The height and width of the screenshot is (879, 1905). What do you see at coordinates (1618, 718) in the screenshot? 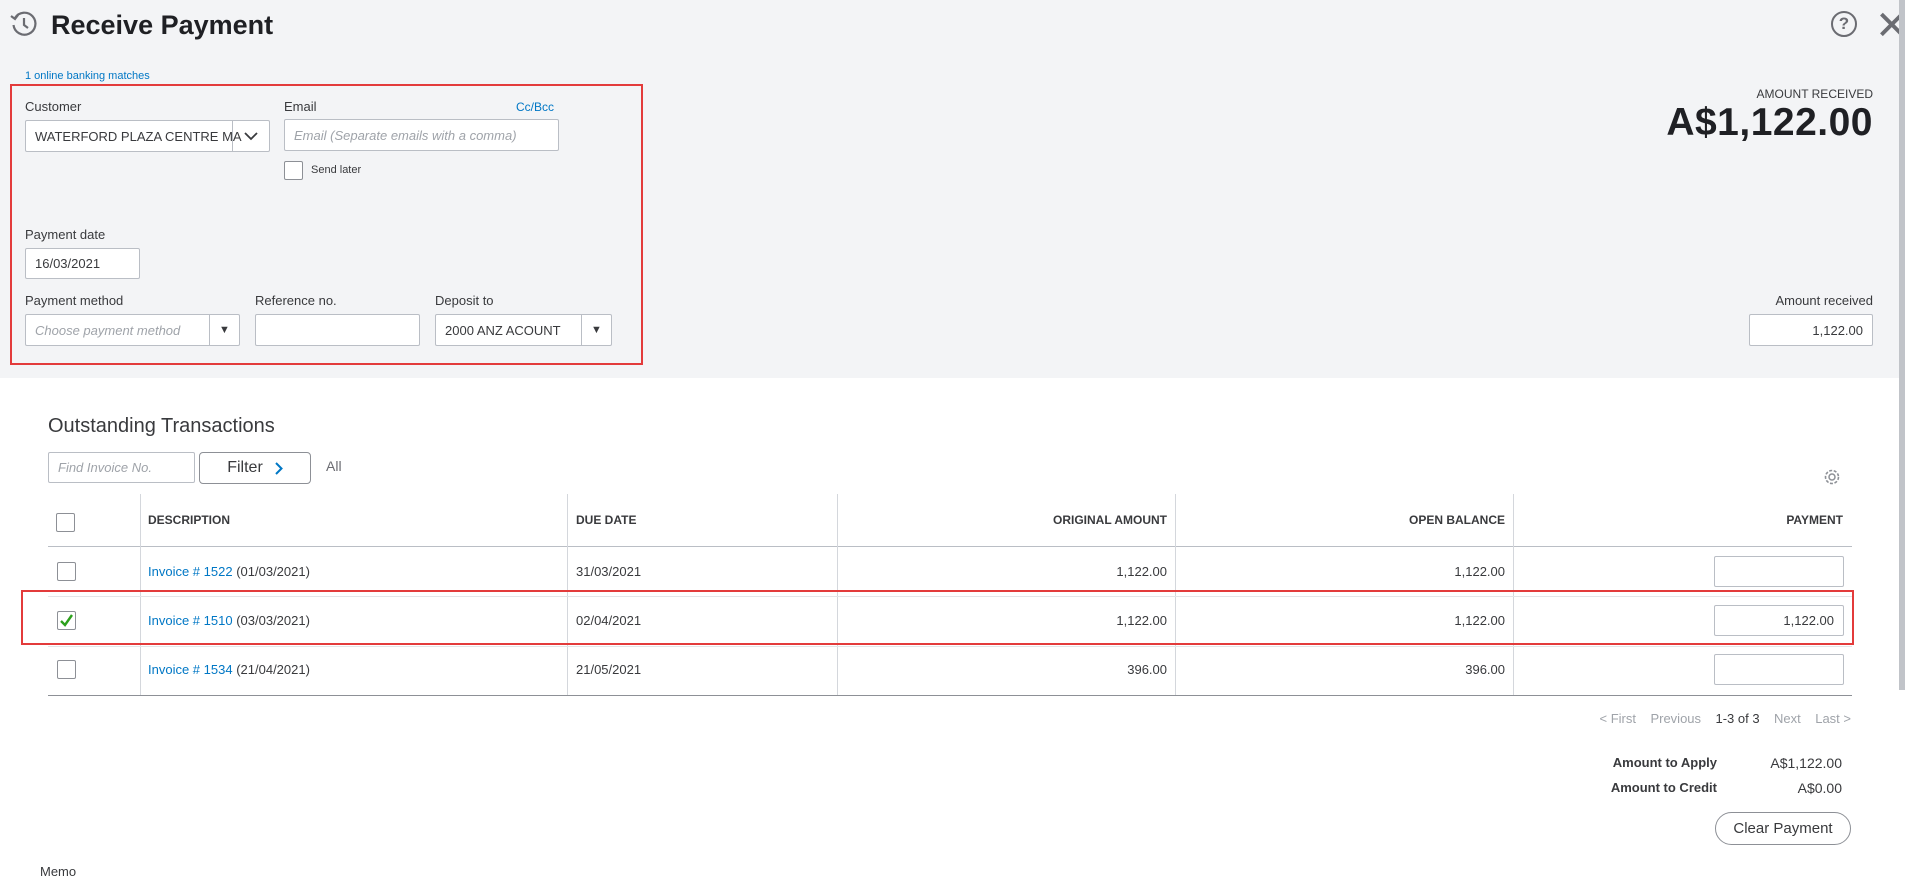
I see `pagination-first: < First` at bounding box center [1618, 718].